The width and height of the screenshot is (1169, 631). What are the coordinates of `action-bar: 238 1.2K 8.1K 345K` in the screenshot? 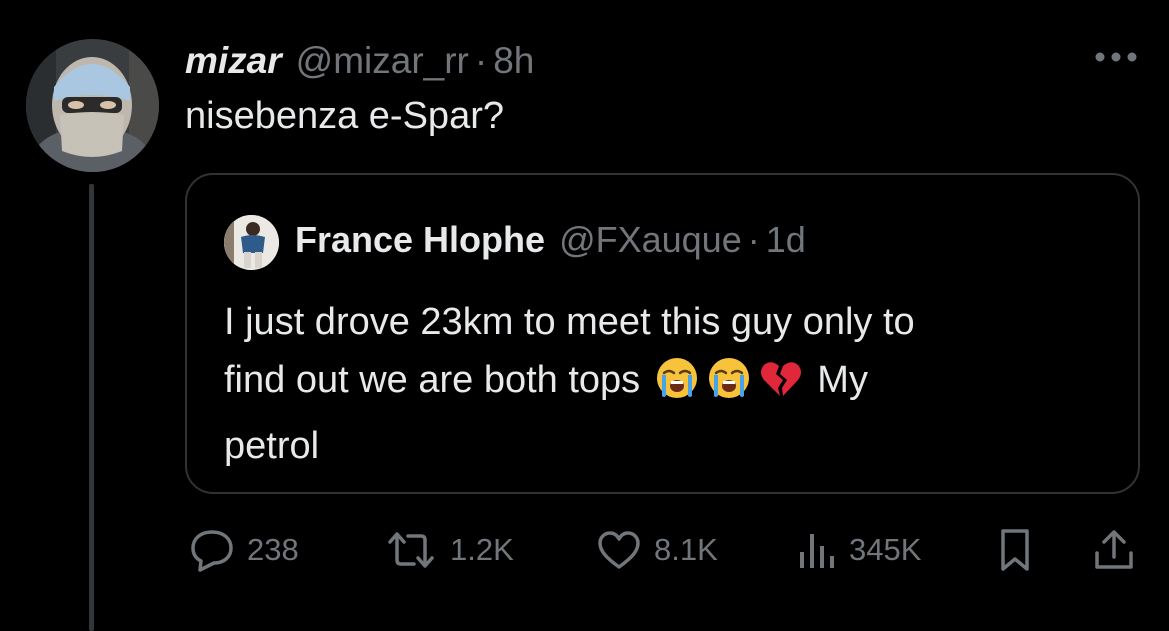 It's located at (584, 550).